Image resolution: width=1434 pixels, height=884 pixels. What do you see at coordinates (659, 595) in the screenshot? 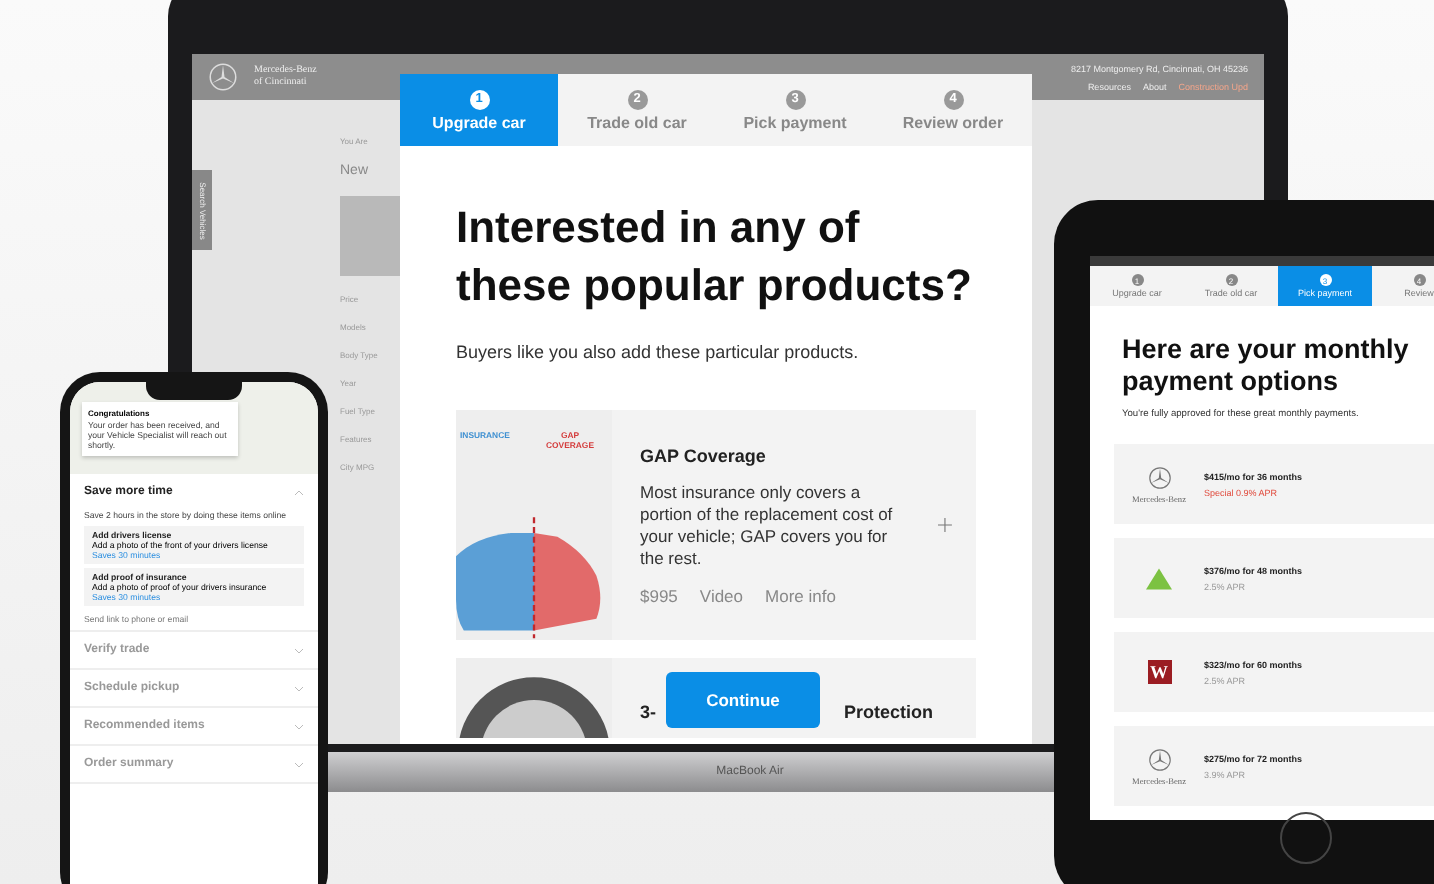
I see `product-price: $995` at bounding box center [659, 595].